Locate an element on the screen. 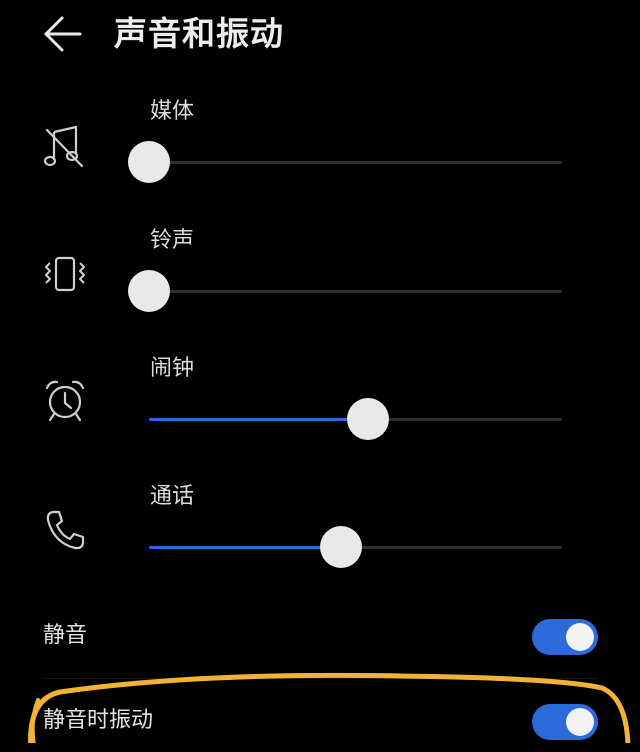  phone-icon is located at coordinates (65, 530).